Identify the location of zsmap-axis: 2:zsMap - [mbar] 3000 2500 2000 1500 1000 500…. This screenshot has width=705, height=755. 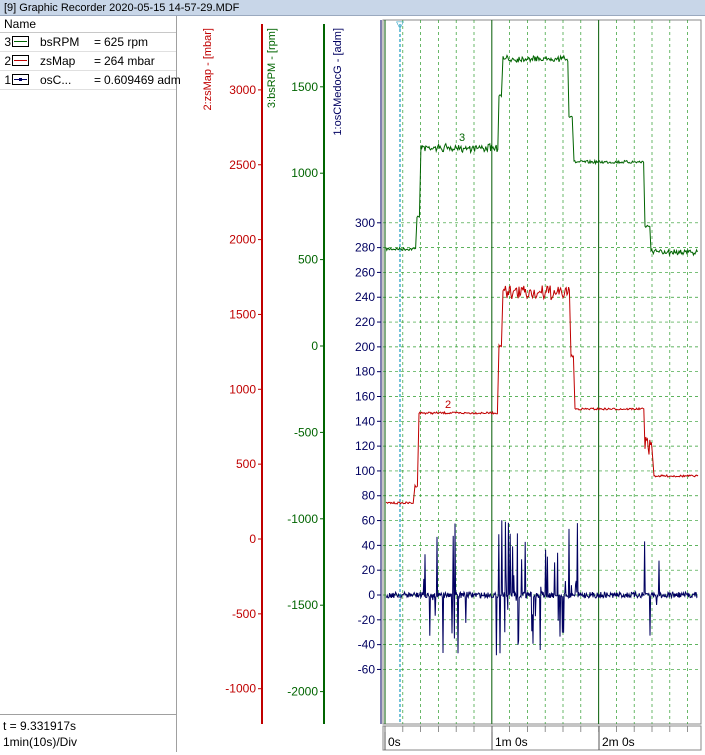
(232, 374).